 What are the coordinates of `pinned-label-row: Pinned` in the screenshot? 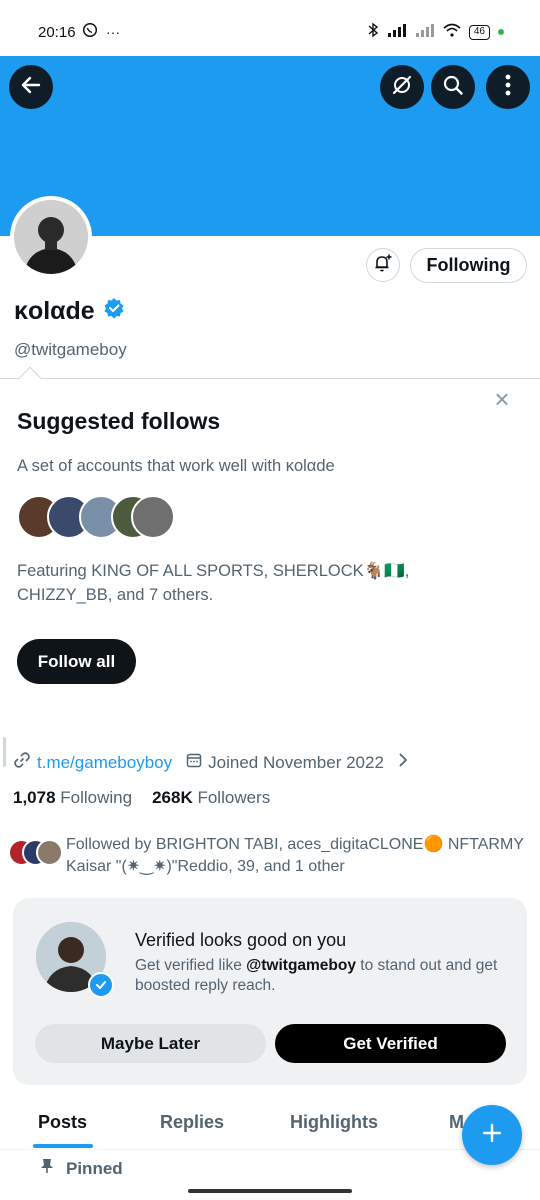 It's located at (81, 1168).